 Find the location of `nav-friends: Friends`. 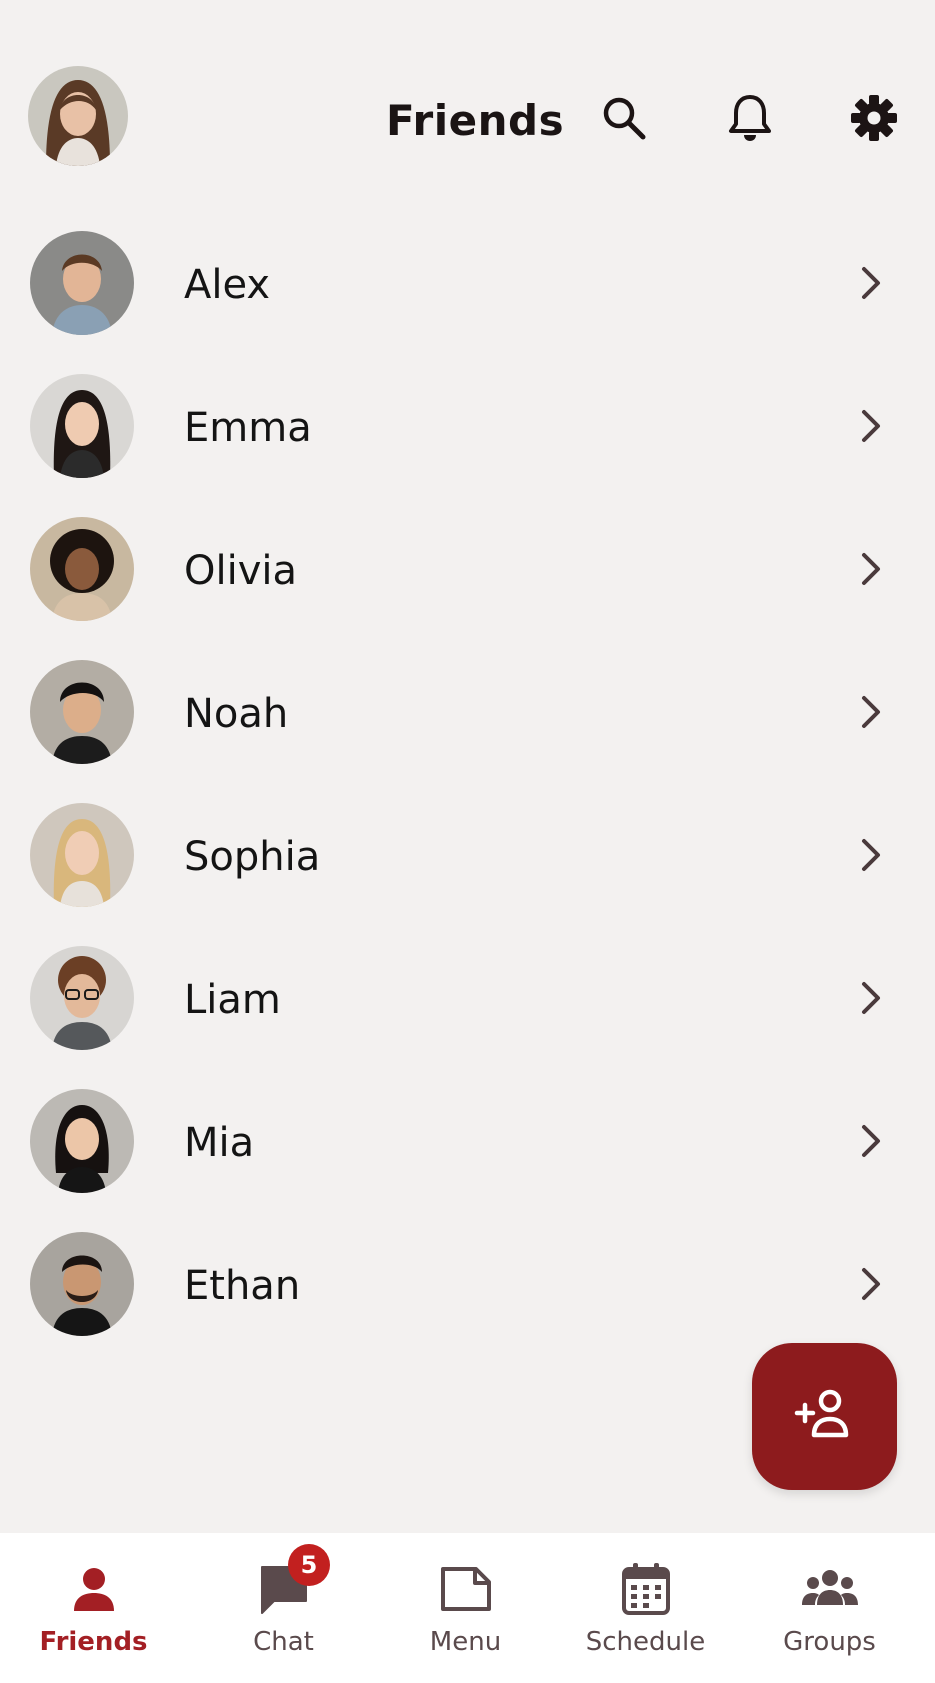

nav-friends: Friends is located at coordinates (93, 1608).